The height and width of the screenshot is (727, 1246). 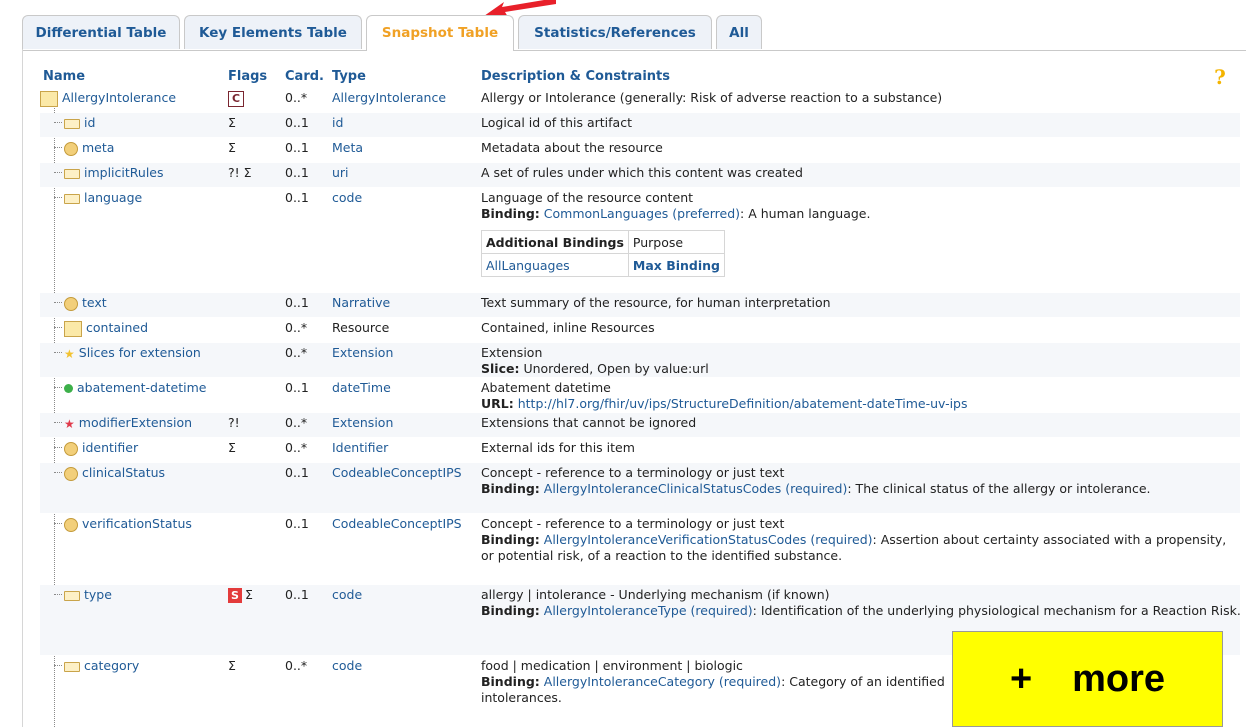 I want to click on element-name: AllergyIntolerance, so click(x=108, y=98).